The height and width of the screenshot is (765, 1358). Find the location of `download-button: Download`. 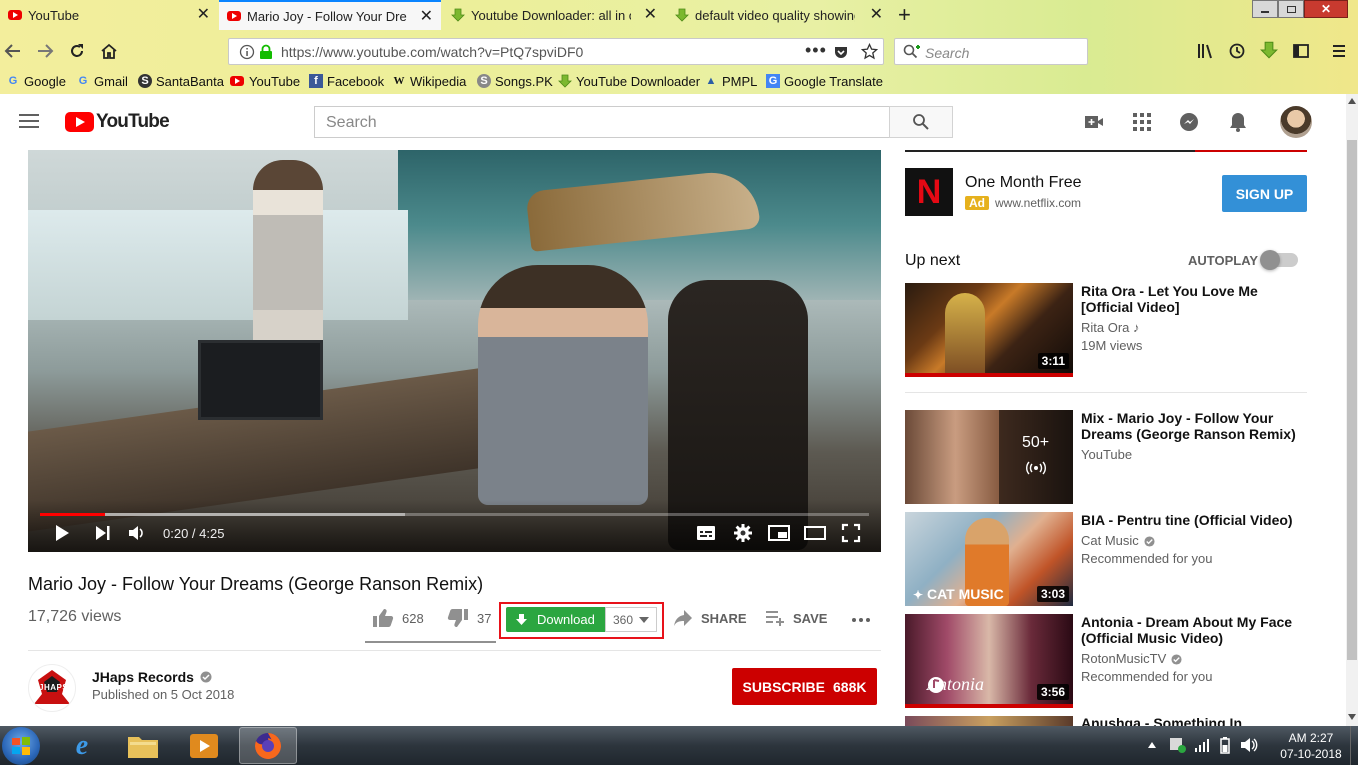

download-button: Download is located at coordinates (555, 619).